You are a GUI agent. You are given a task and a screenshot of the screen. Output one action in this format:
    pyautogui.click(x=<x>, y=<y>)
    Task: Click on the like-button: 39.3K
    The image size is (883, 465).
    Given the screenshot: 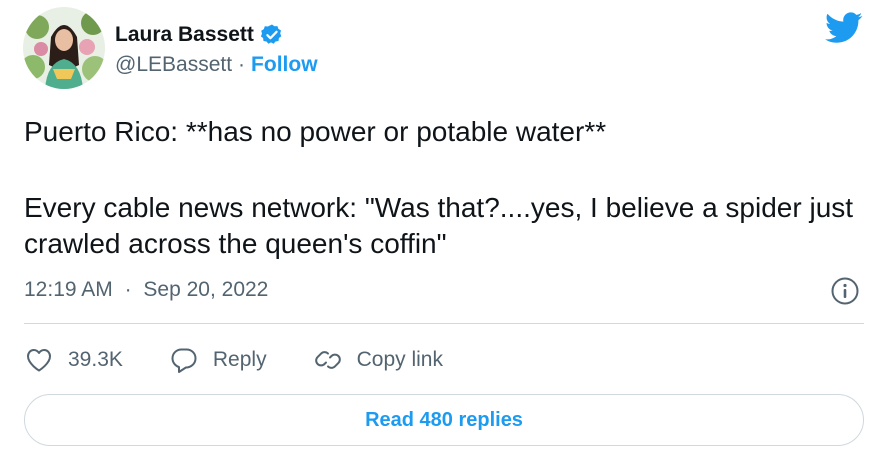 What is the action you would take?
    pyautogui.click(x=73, y=360)
    